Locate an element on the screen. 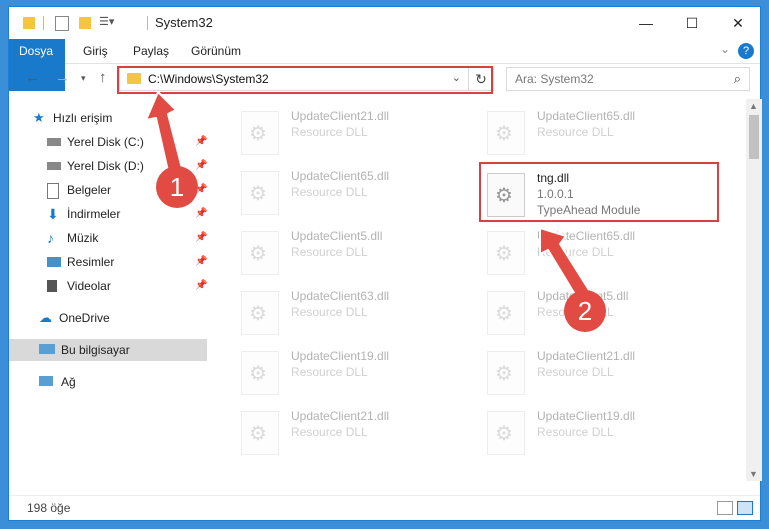 Image resolution: width=769 pixels, height=529 pixels. step-1-badge: 1 is located at coordinates (177, 187).